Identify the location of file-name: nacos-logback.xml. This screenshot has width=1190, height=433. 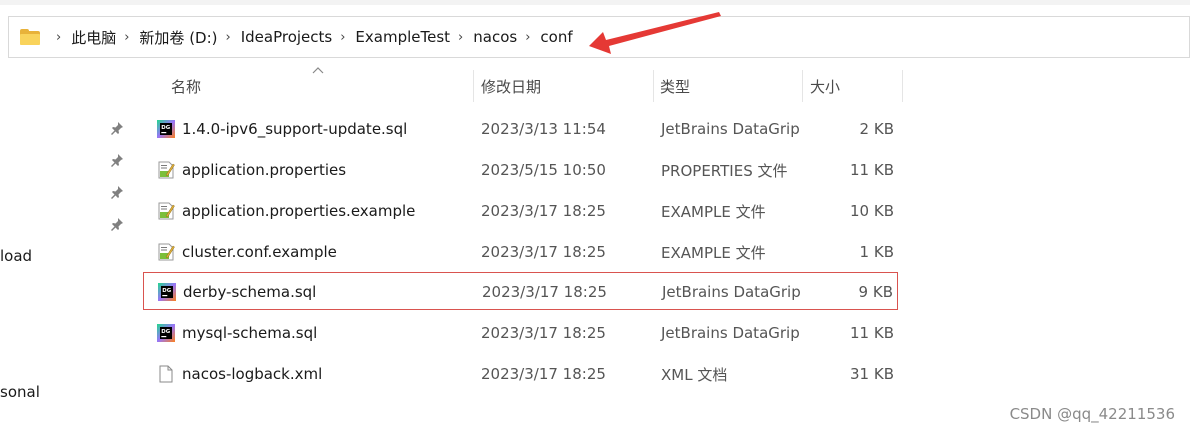
(252, 374).